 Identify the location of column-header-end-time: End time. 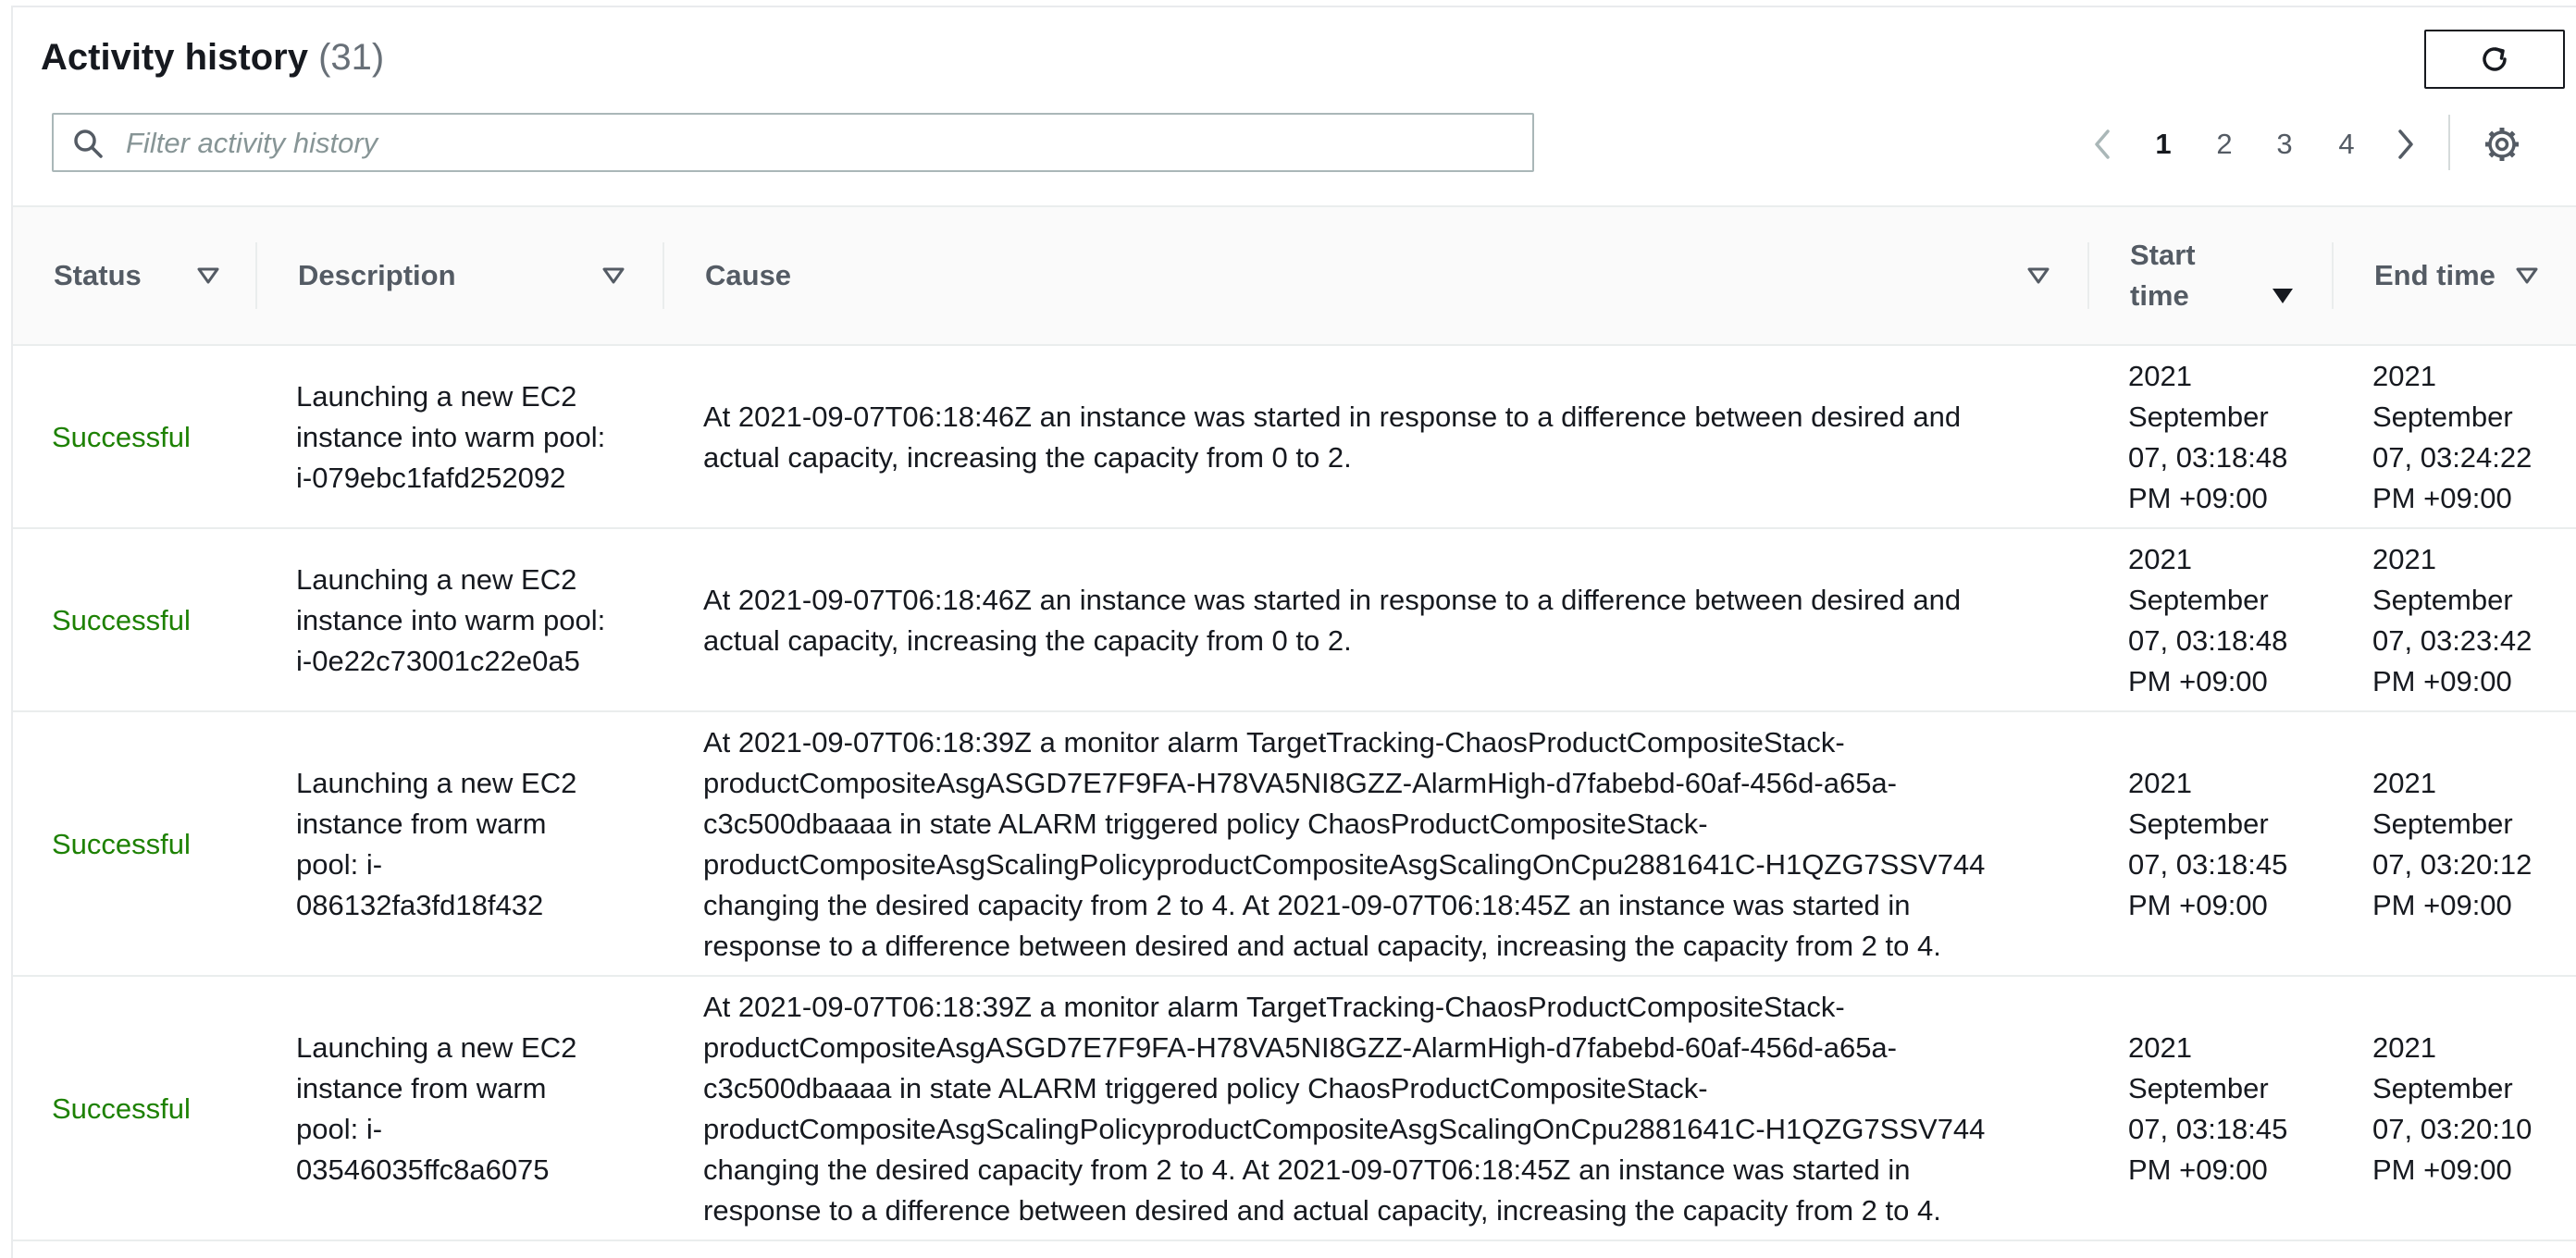
(2435, 276).